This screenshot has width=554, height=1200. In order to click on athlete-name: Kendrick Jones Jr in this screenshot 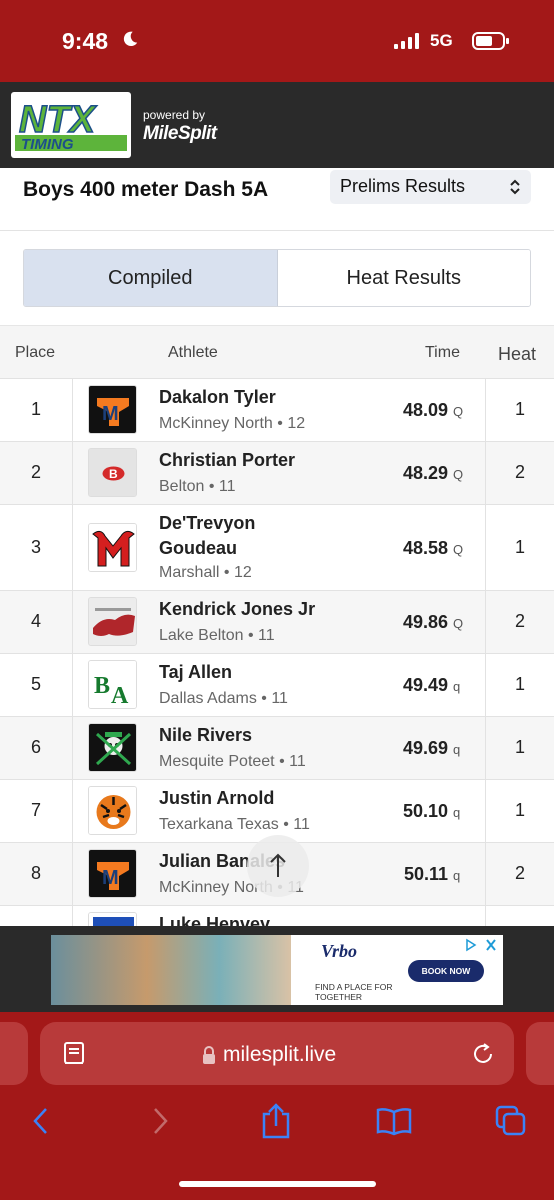, I will do `click(249, 609)`.